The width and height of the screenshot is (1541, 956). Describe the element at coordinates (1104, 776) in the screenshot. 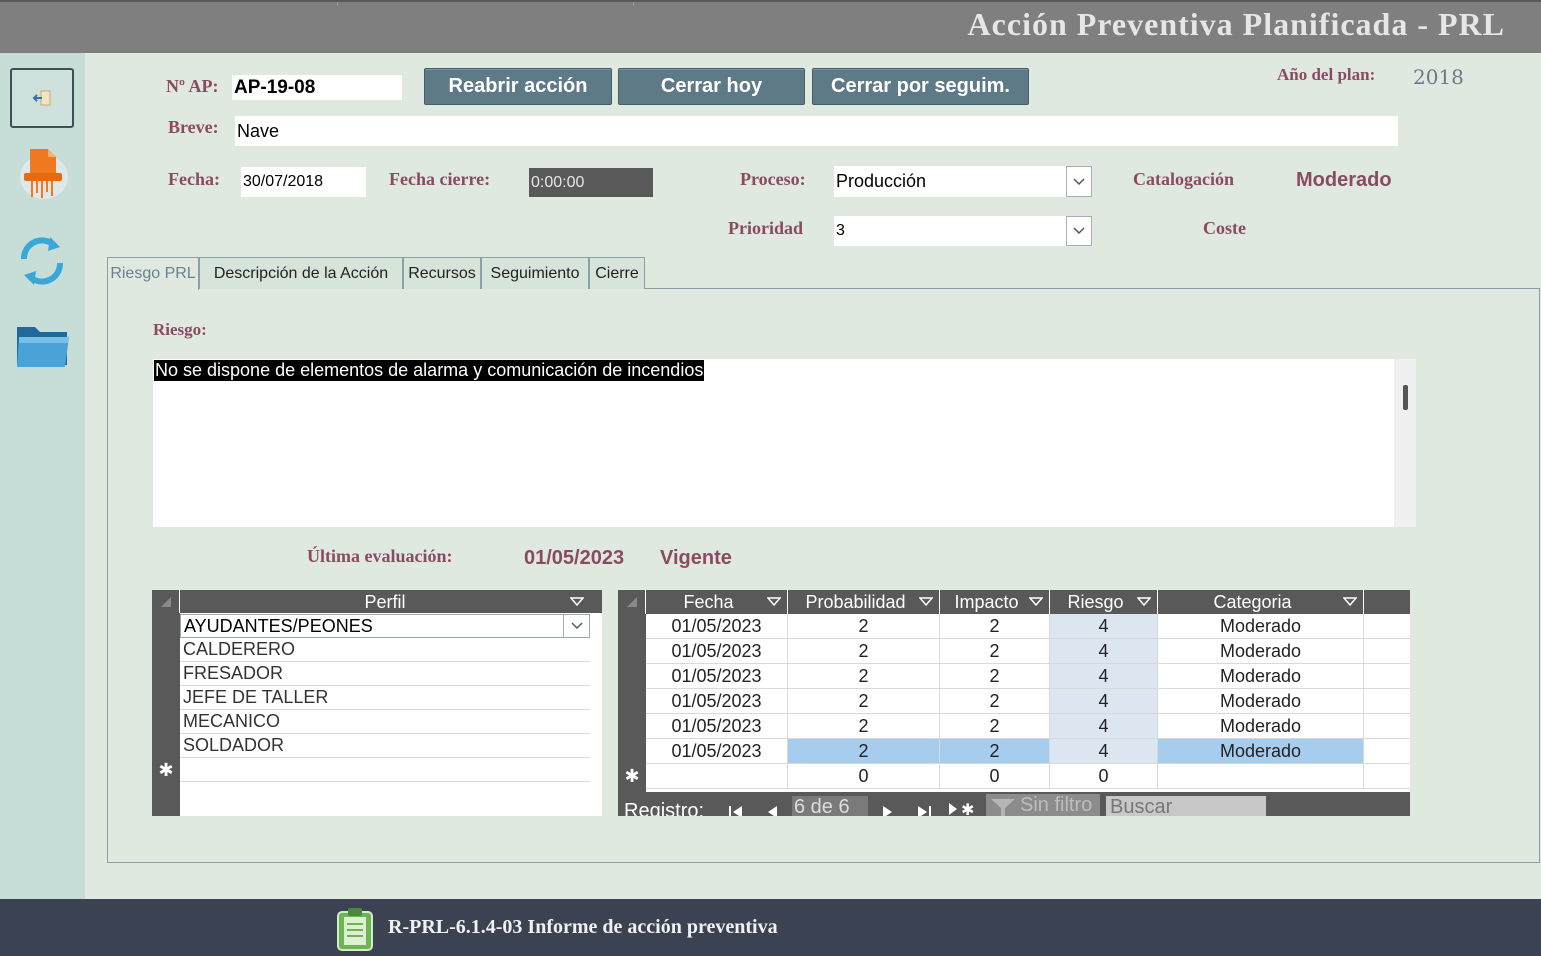

I see `riesgo-cell: 0` at that location.